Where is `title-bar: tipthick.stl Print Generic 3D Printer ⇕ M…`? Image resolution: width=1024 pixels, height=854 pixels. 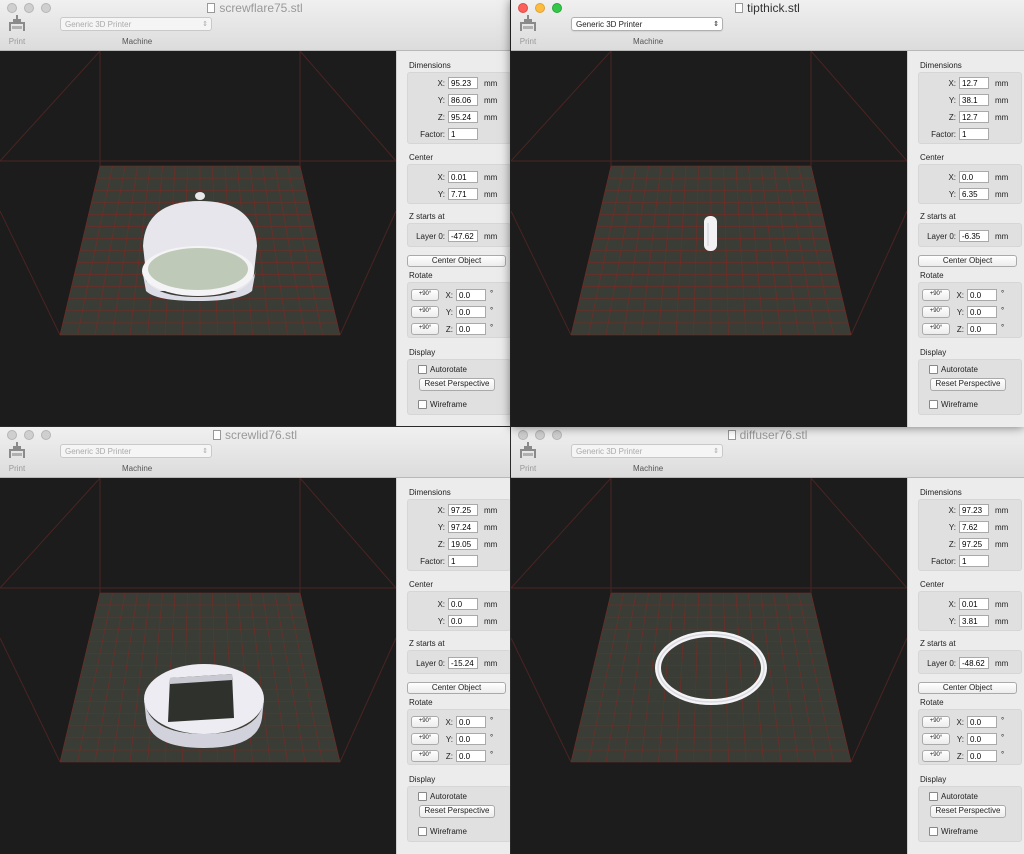 title-bar: tipthick.stl Print Generic 3D Printer ⇕ M… is located at coordinates (767, 25).